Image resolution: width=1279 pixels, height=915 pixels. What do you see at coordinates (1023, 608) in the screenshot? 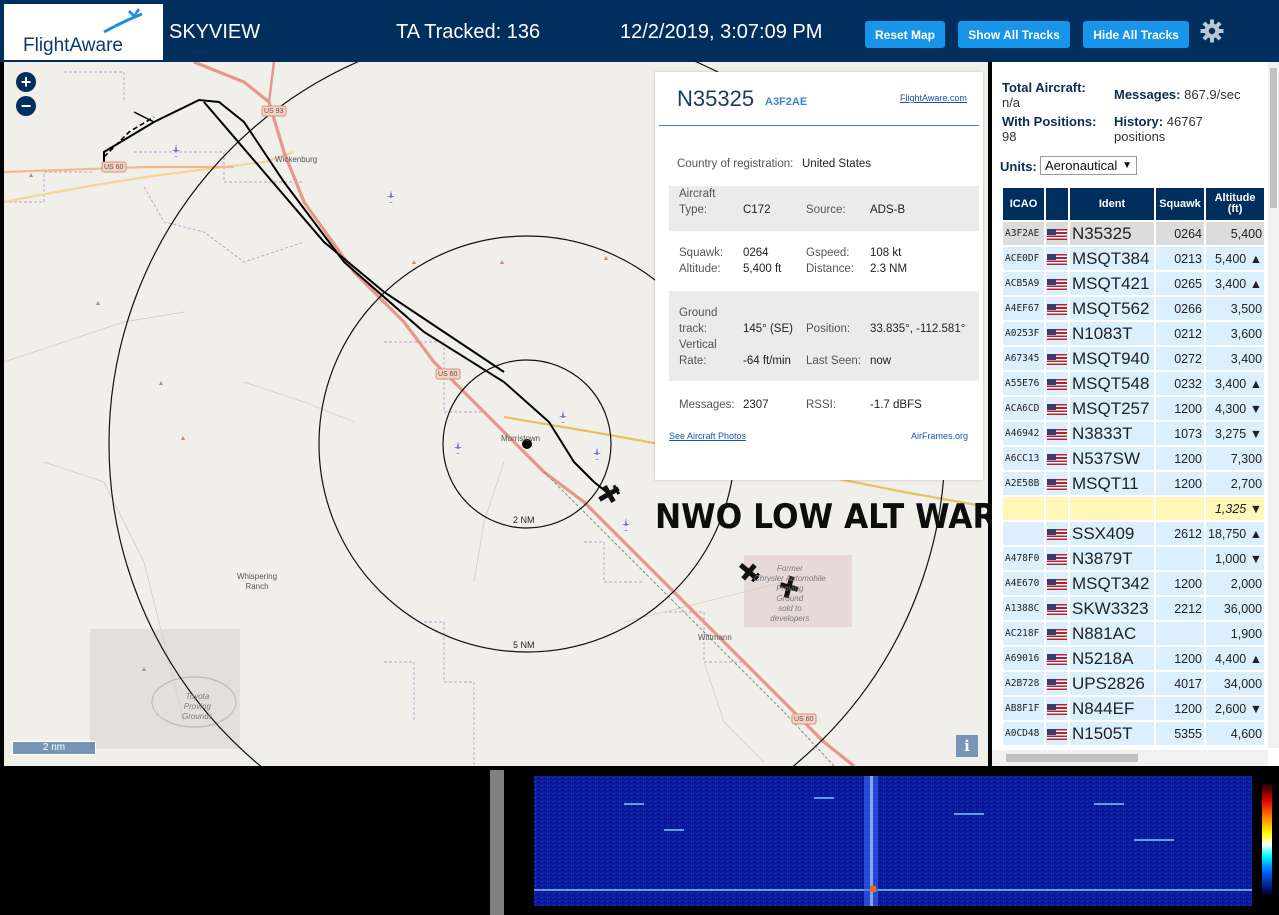
I see `row-icao: A1388C` at bounding box center [1023, 608].